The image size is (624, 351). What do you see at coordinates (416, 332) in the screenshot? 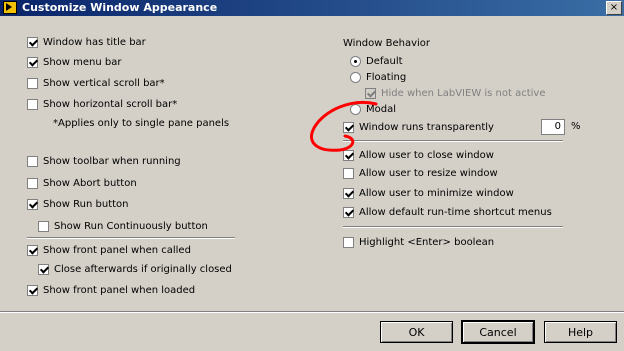
I see `ok-button: OK` at bounding box center [416, 332].